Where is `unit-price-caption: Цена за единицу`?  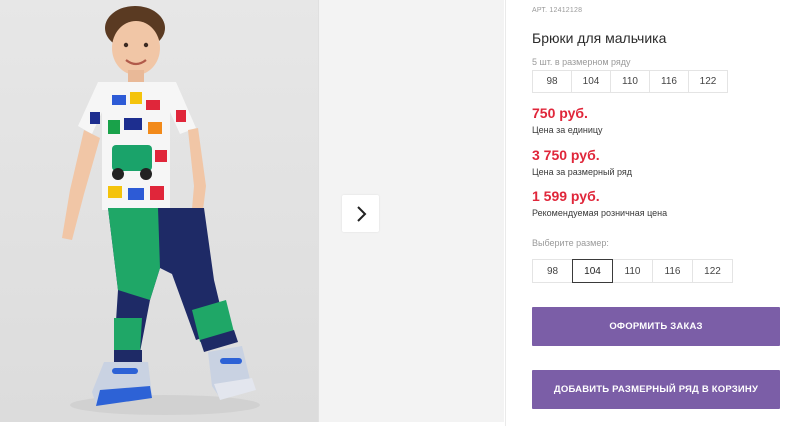
unit-price-caption: Цена за единицу is located at coordinates (567, 130).